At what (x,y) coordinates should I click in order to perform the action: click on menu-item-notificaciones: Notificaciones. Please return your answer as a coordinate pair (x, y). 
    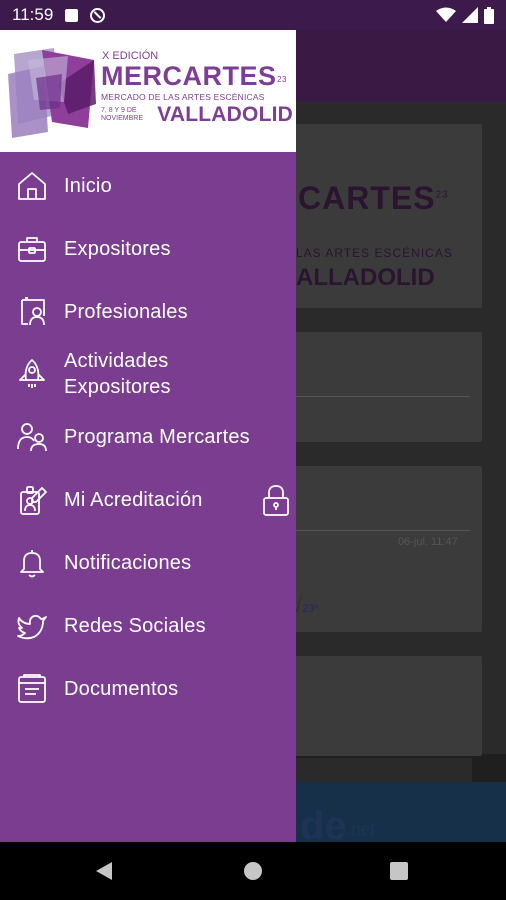
    Looking at the image, I should click on (148, 562).